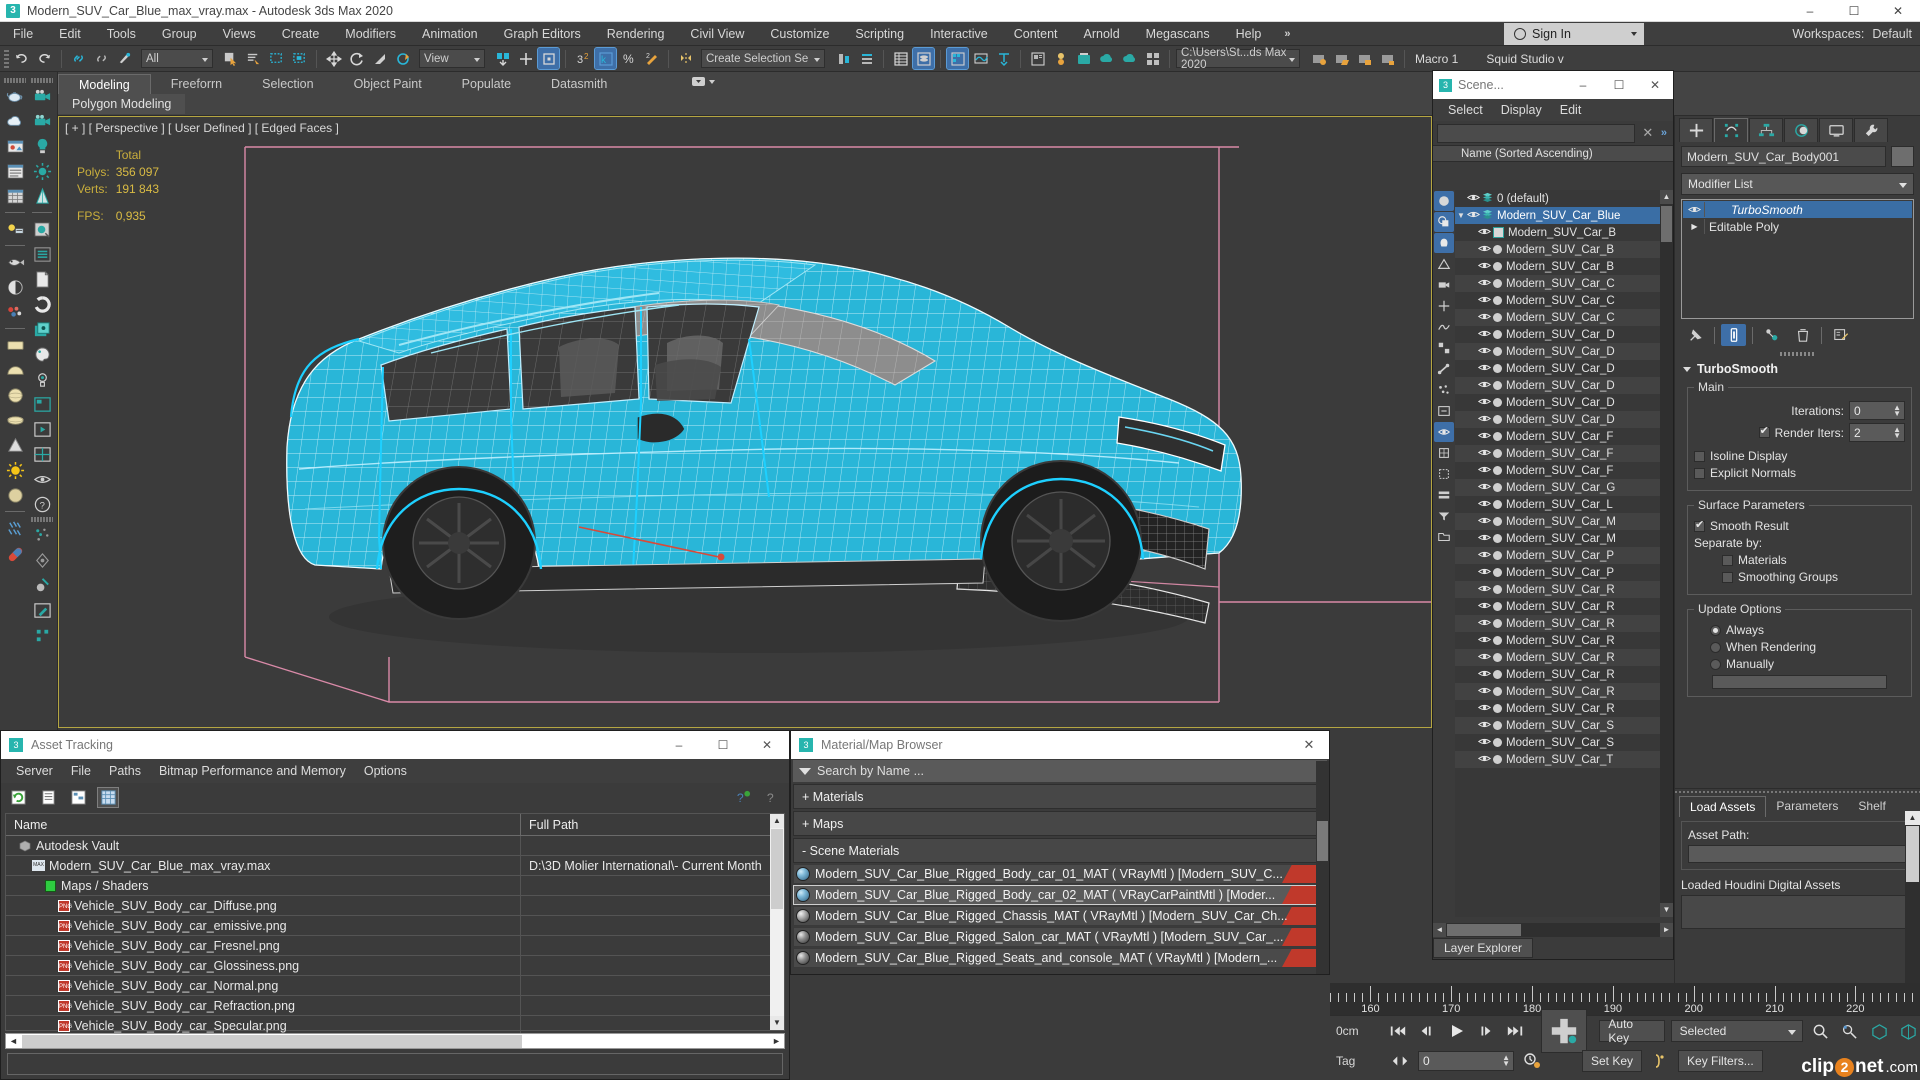  I want to click on modifier-stack-item-turbosmooth: TurboSmooth, so click(1797, 209).